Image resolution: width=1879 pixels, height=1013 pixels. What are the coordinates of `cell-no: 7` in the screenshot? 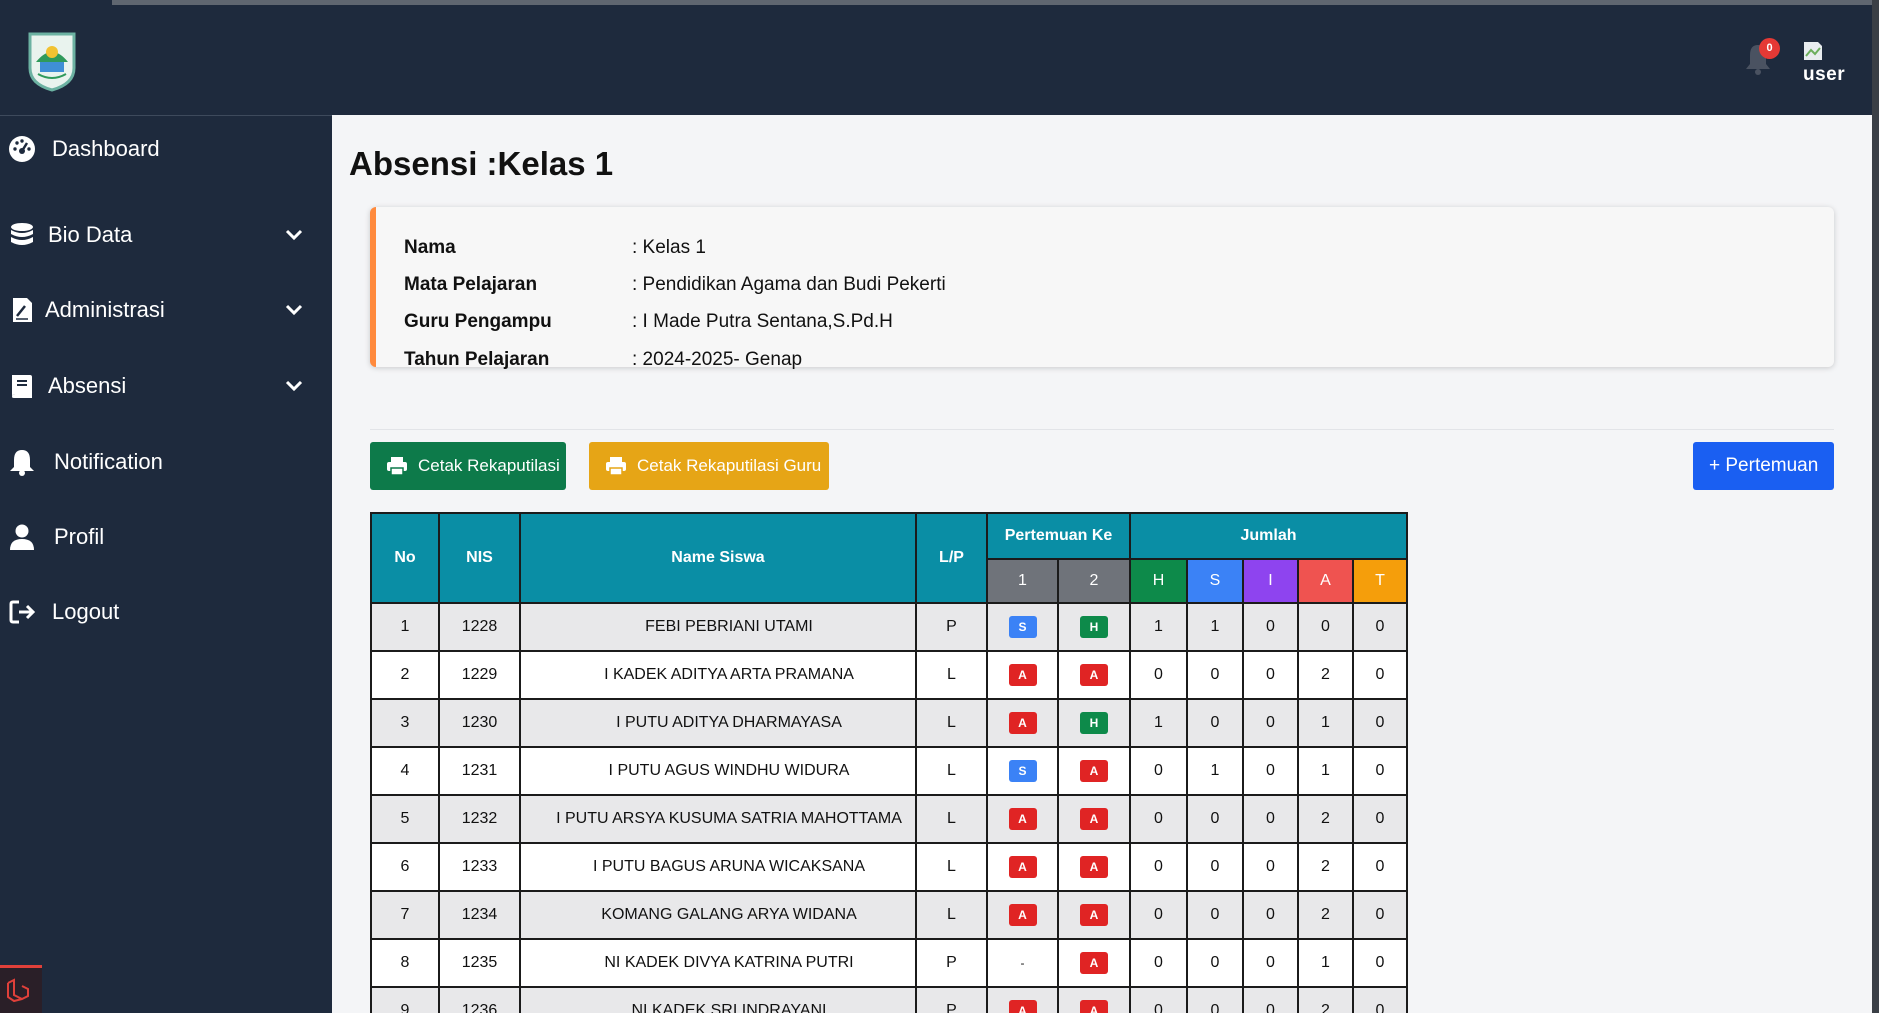 It's located at (405, 915).